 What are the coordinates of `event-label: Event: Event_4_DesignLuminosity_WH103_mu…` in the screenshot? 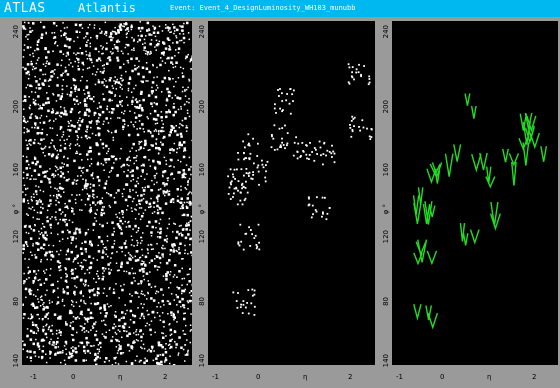 It's located at (263, 8).